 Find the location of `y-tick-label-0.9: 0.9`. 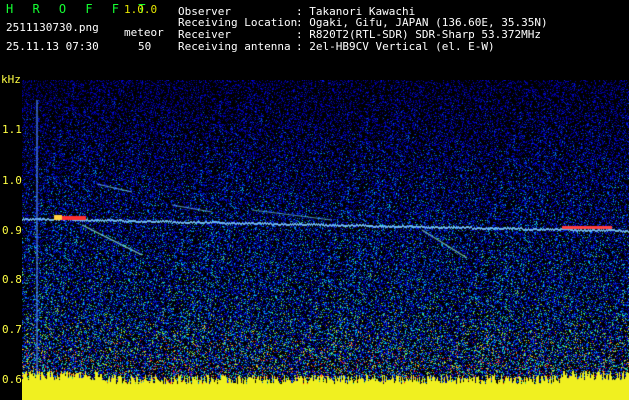

y-tick-label-0.9: 0.9 is located at coordinates (12, 230).